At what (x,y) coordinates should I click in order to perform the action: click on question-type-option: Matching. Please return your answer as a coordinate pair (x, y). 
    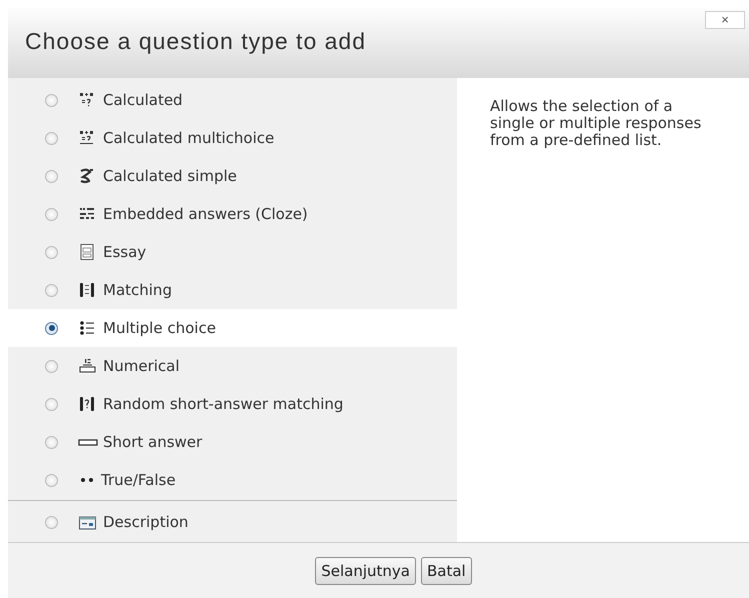
    Looking at the image, I should click on (232, 290).